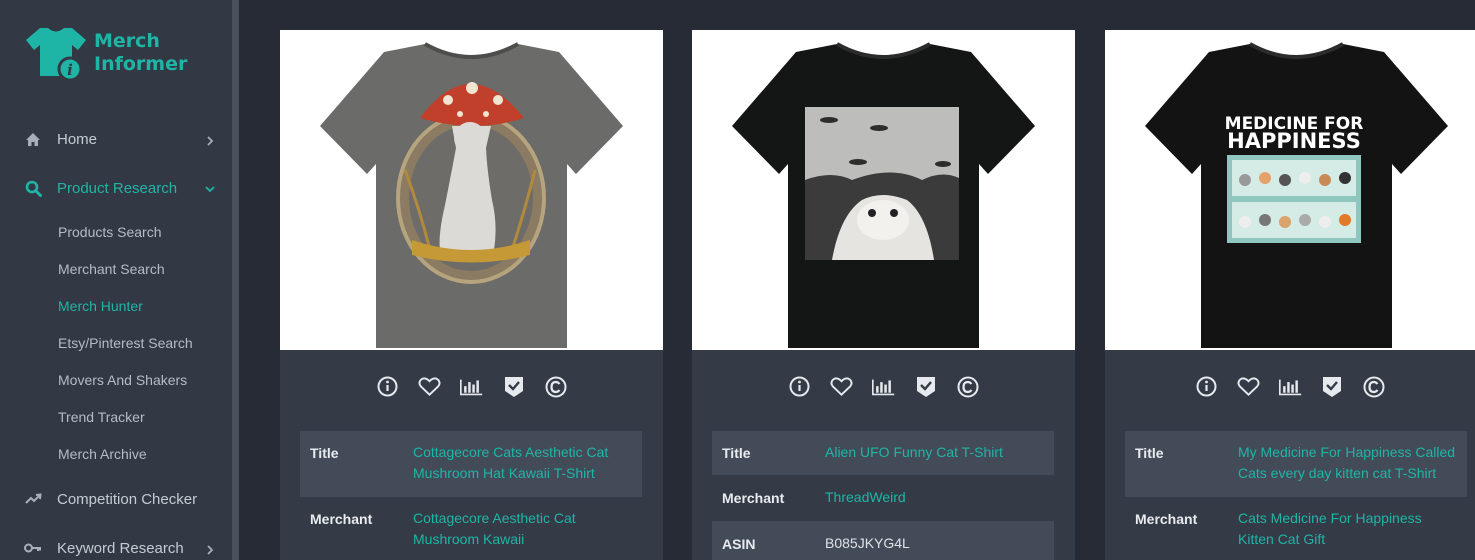 Image resolution: width=1475 pixels, height=560 pixels. What do you see at coordinates (127, 499) in the screenshot?
I see `sidebar-item-label: Competition Checker` at bounding box center [127, 499].